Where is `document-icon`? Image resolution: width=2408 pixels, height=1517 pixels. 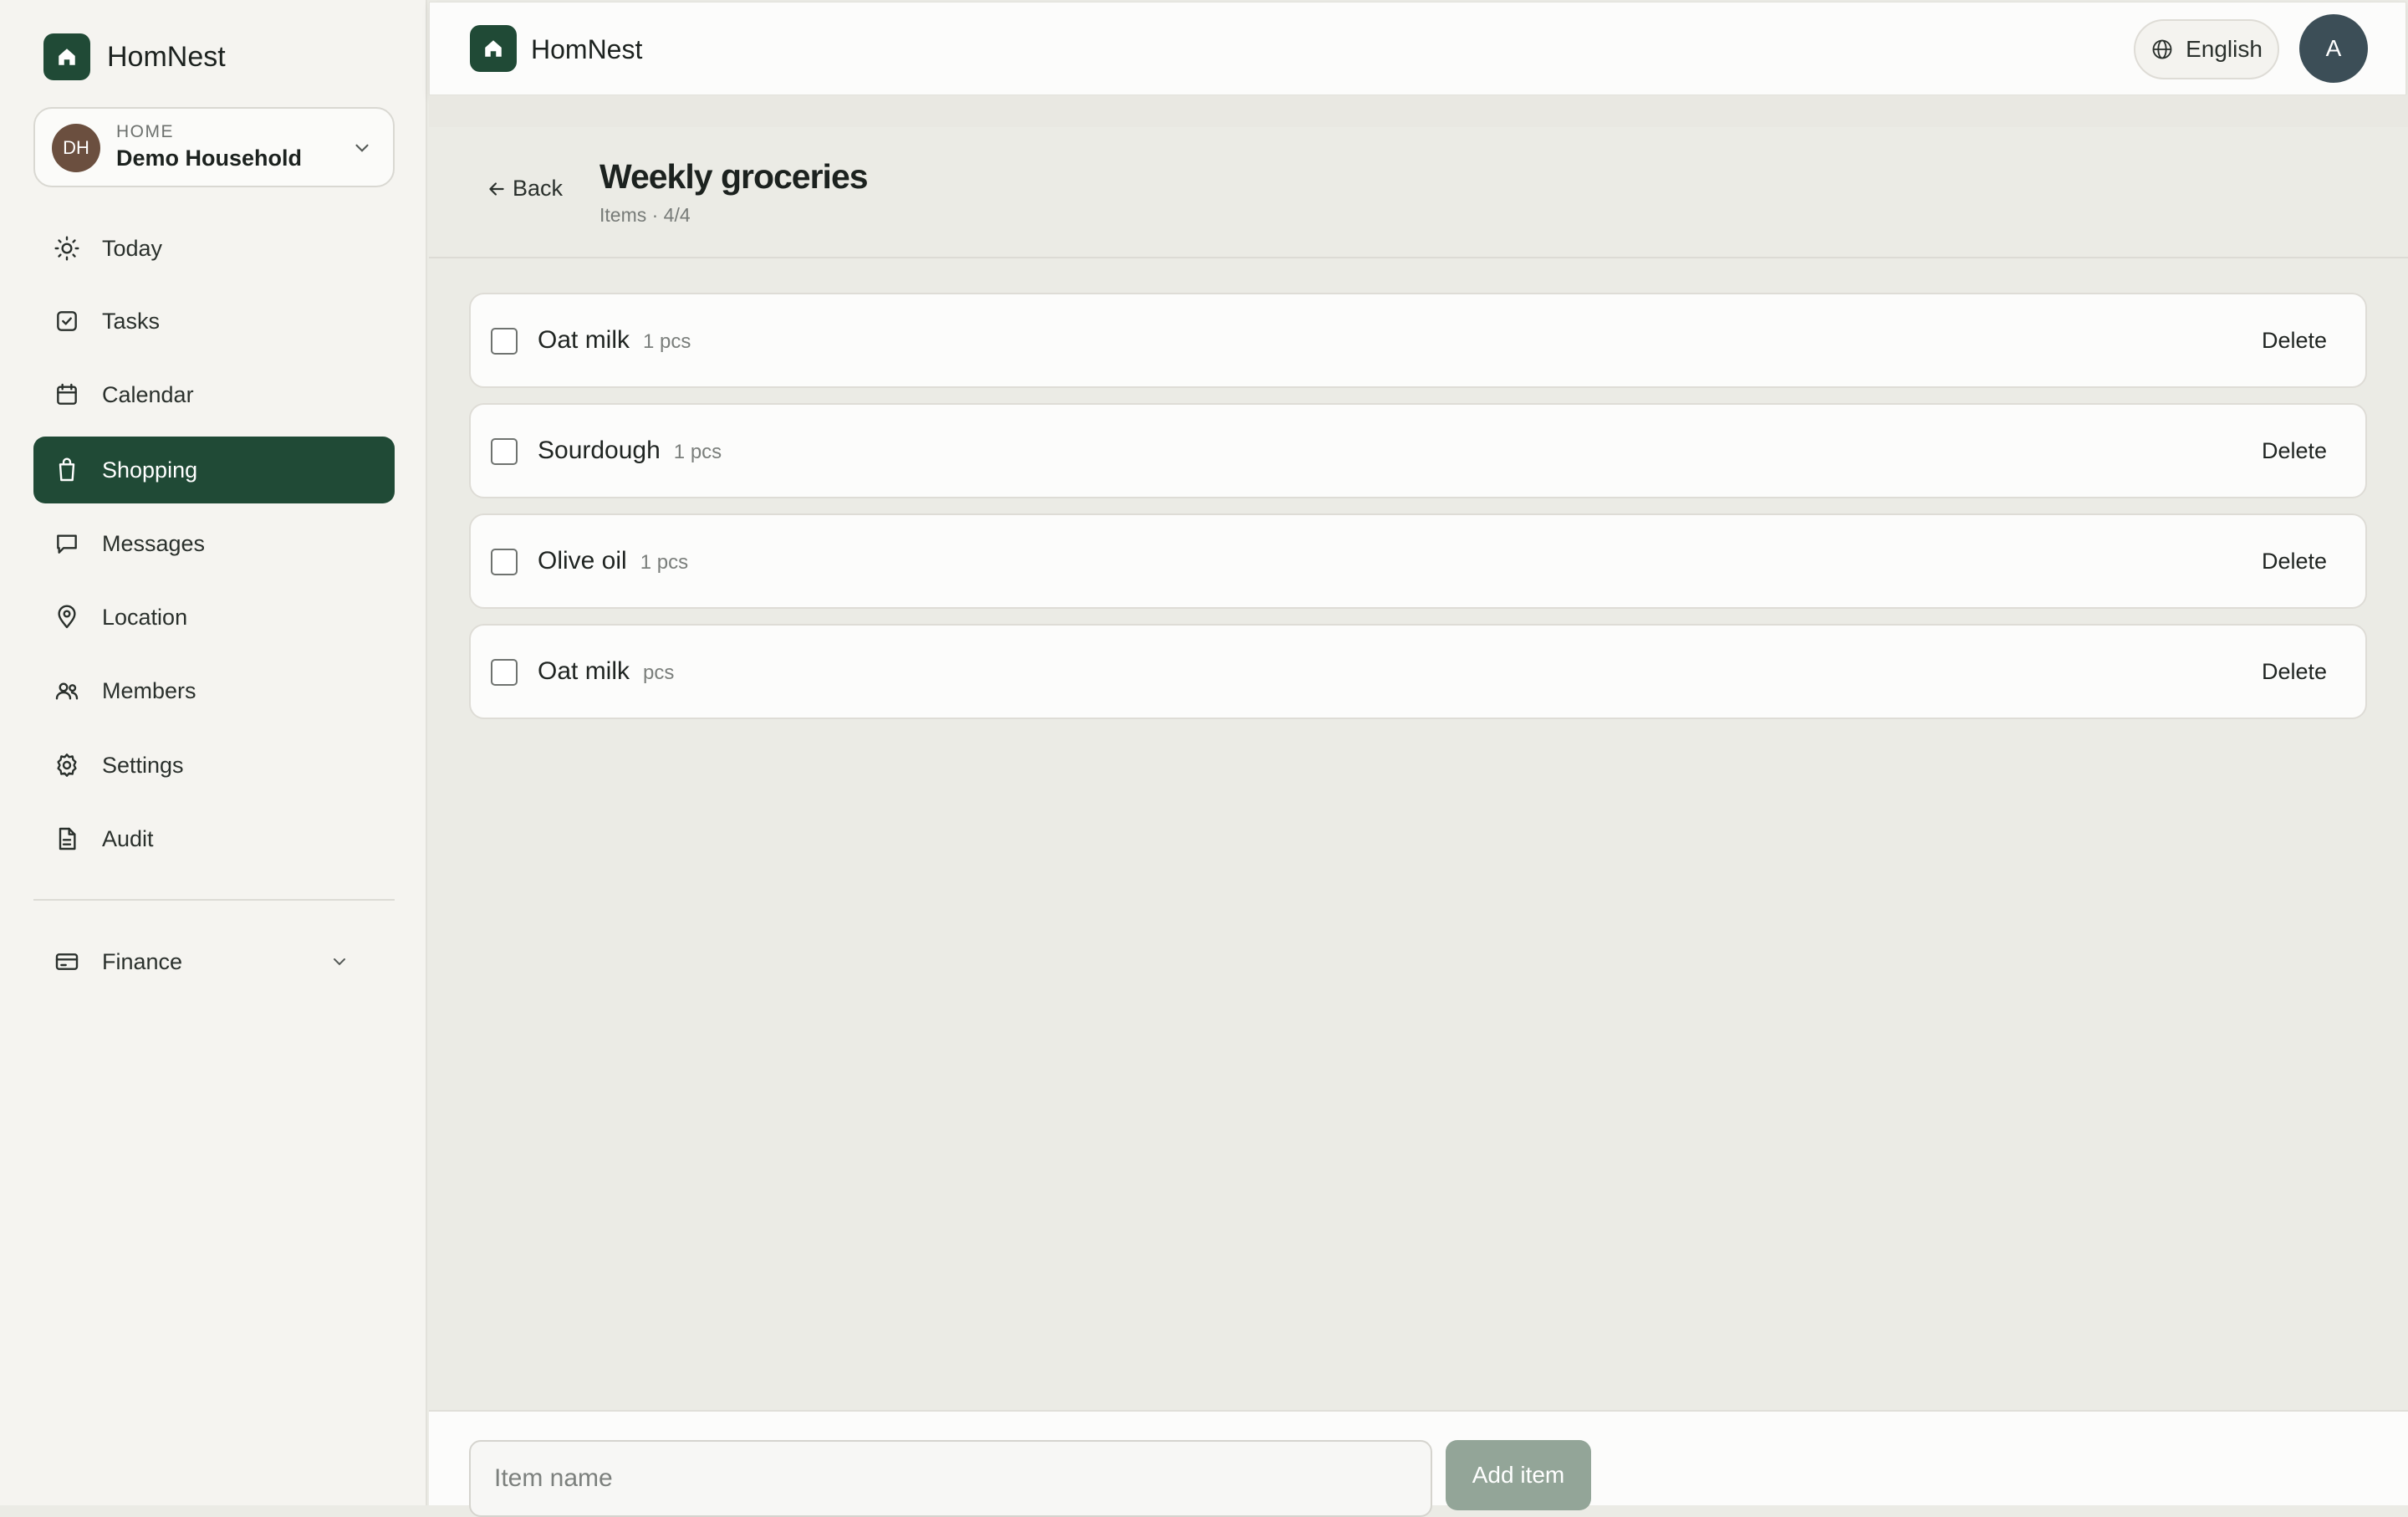
document-icon is located at coordinates (67, 838).